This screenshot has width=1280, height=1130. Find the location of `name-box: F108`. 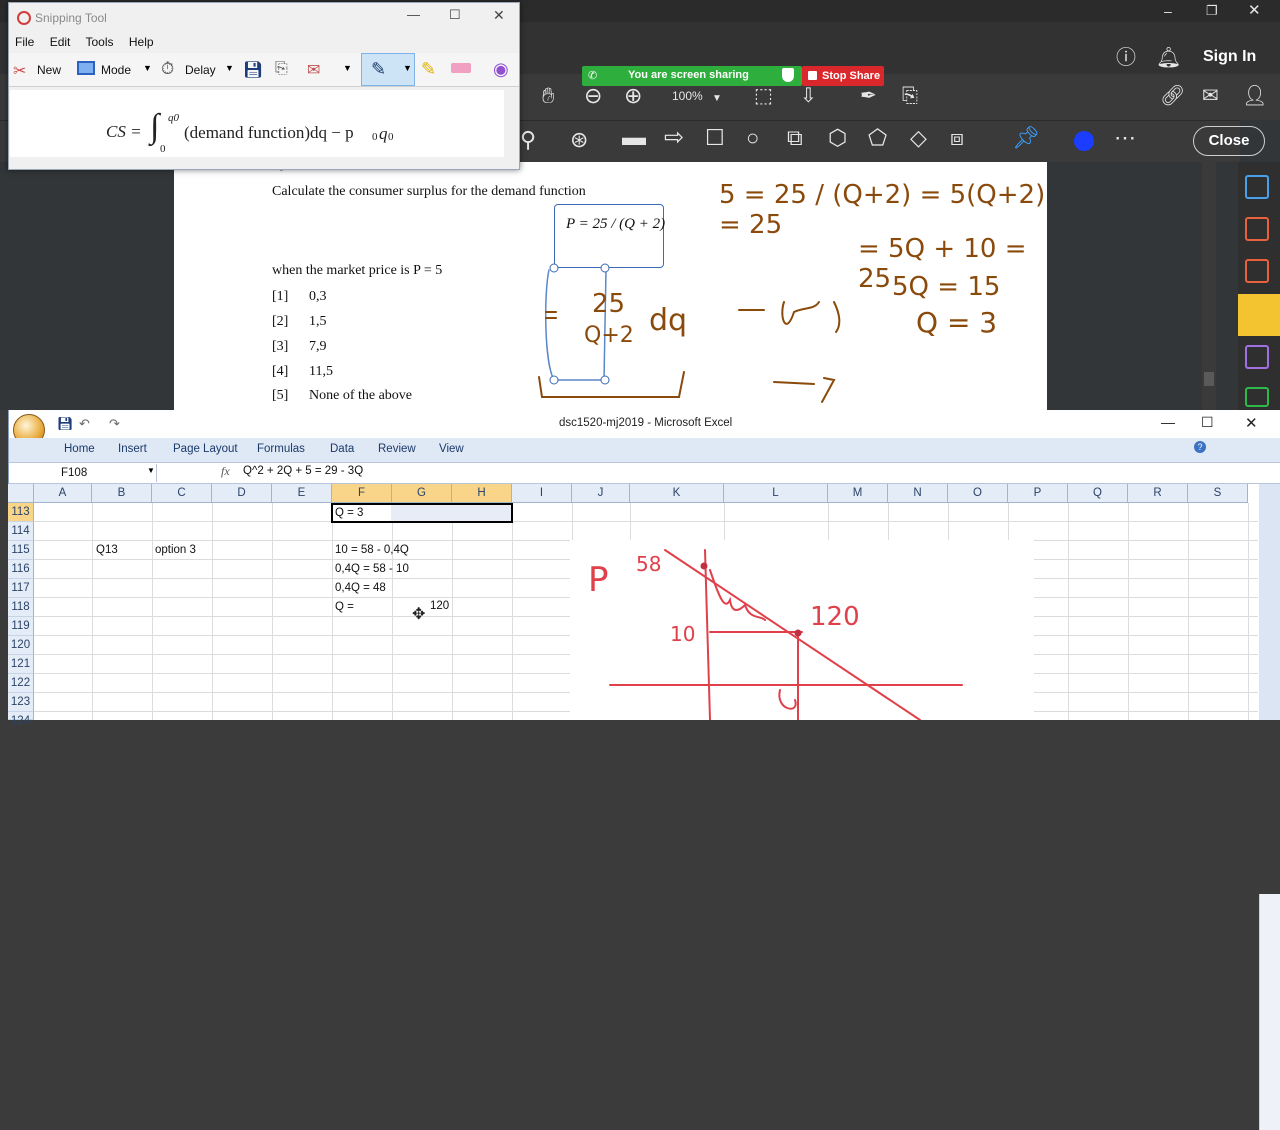

name-box: F108 is located at coordinates (84, 473).